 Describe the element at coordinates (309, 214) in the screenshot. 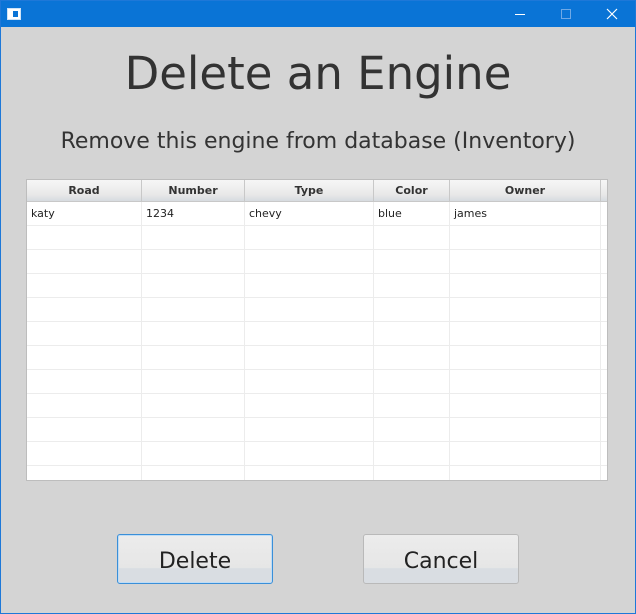

I see `cell-type: chevy` at that location.